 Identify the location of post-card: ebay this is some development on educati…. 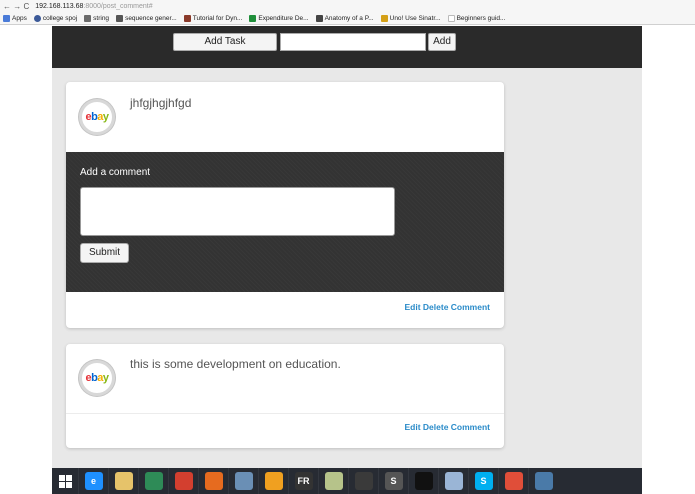
(285, 396).